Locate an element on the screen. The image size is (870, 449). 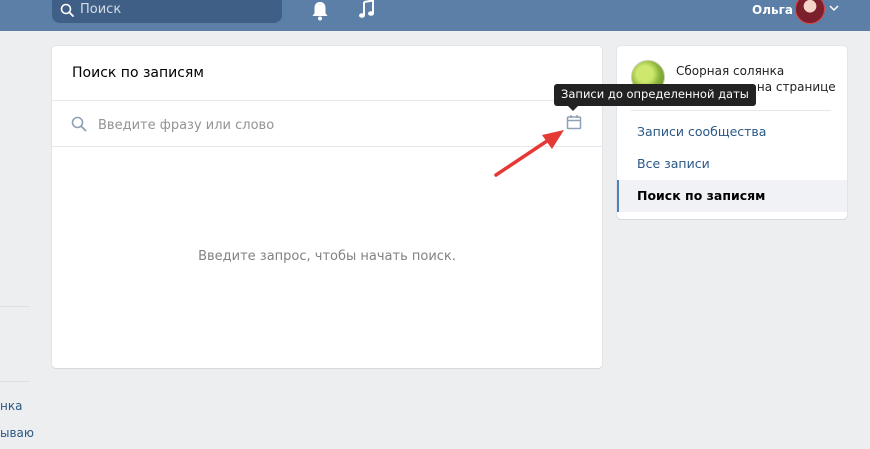
bell-icon is located at coordinates (320, 11).